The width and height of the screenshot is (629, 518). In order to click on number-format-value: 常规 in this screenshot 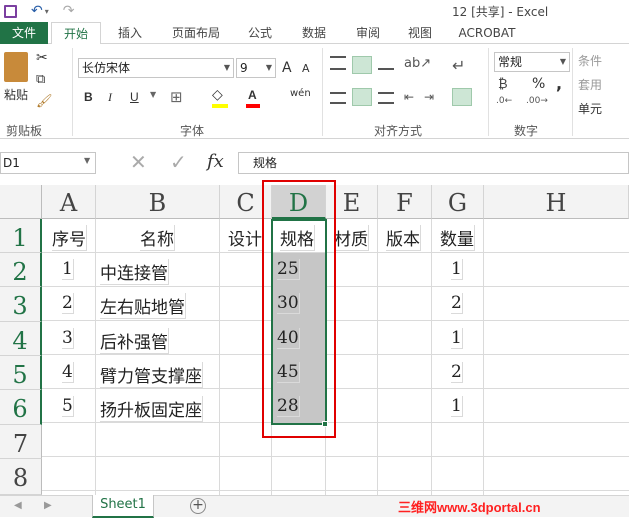, I will do `click(510, 62)`.